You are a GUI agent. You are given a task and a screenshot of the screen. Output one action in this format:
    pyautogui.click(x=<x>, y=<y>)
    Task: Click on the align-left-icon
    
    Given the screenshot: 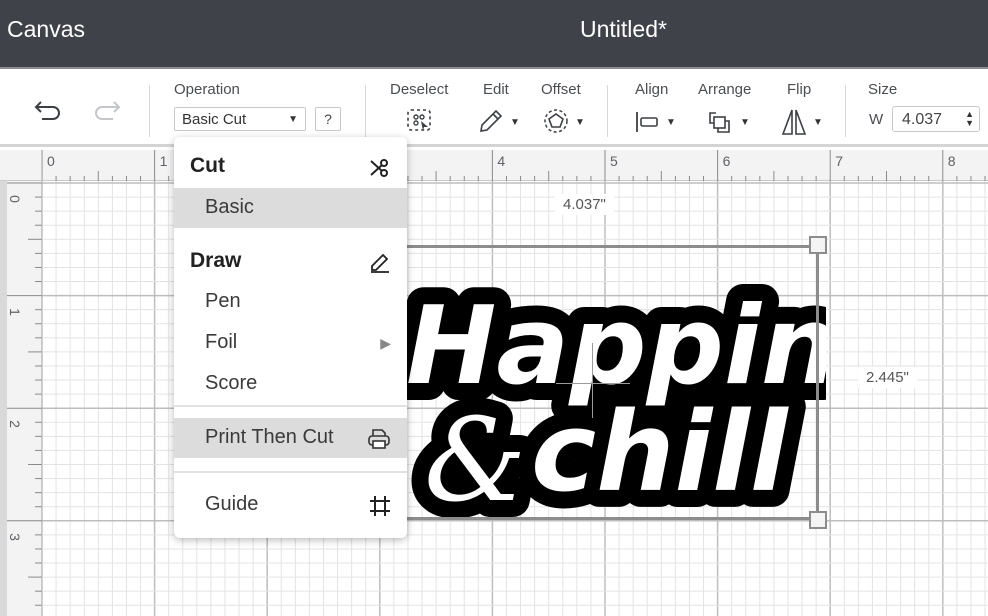 What is the action you would take?
    pyautogui.click(x=648, y=124)
    